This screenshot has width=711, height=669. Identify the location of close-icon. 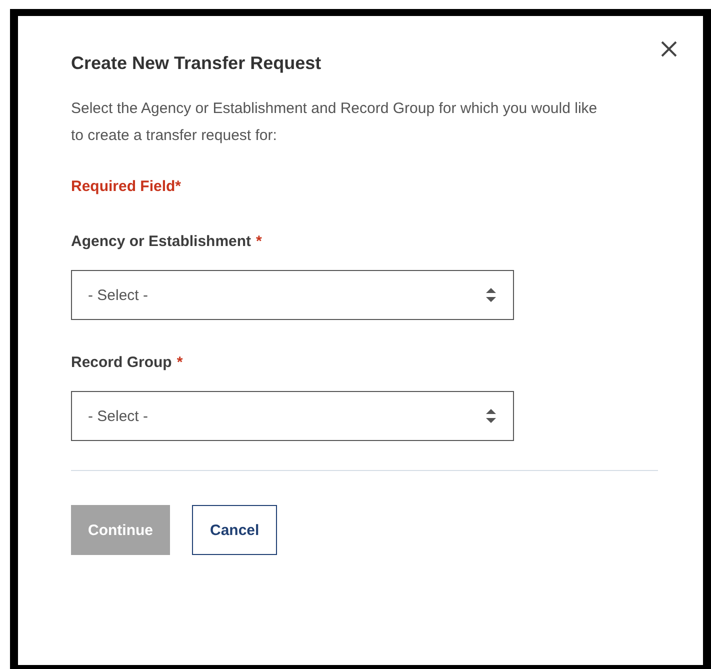
(669, 49).